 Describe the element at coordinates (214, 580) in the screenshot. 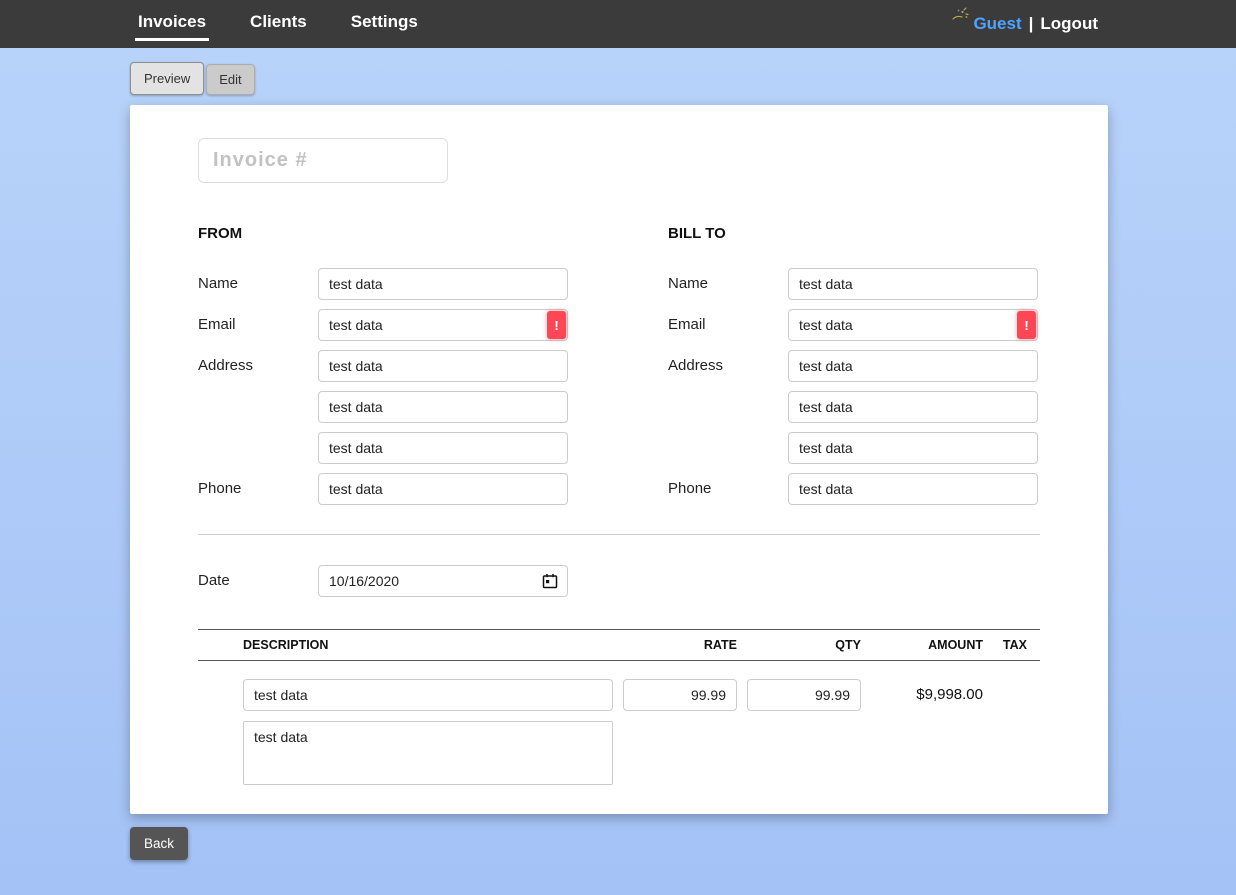

I see `date-label: Date` at that location.